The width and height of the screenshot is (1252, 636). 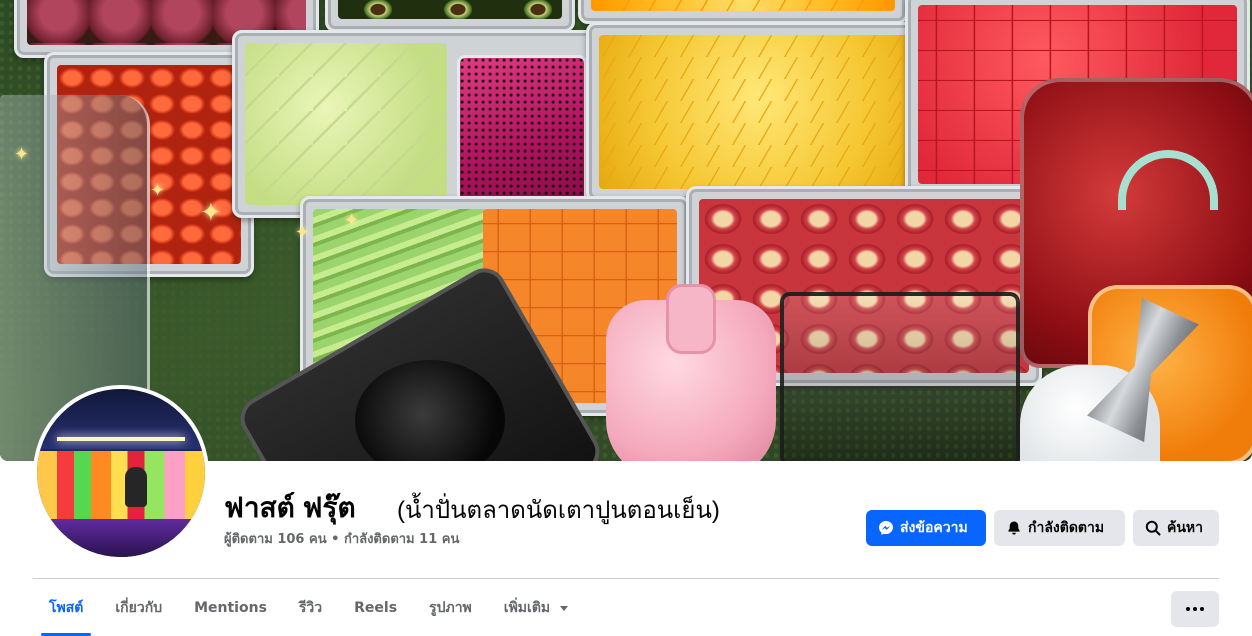 I want to click on tab-label: เกี่ยวกับ, so click(x=139, y=608).